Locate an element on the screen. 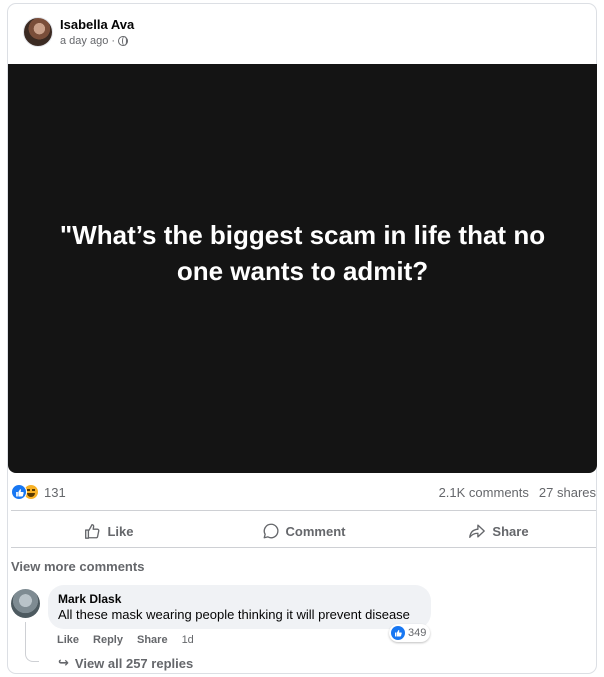 This screenshot has width=604, height=677. post-actions: Like Comment Share is located at coordinates (303, 531).